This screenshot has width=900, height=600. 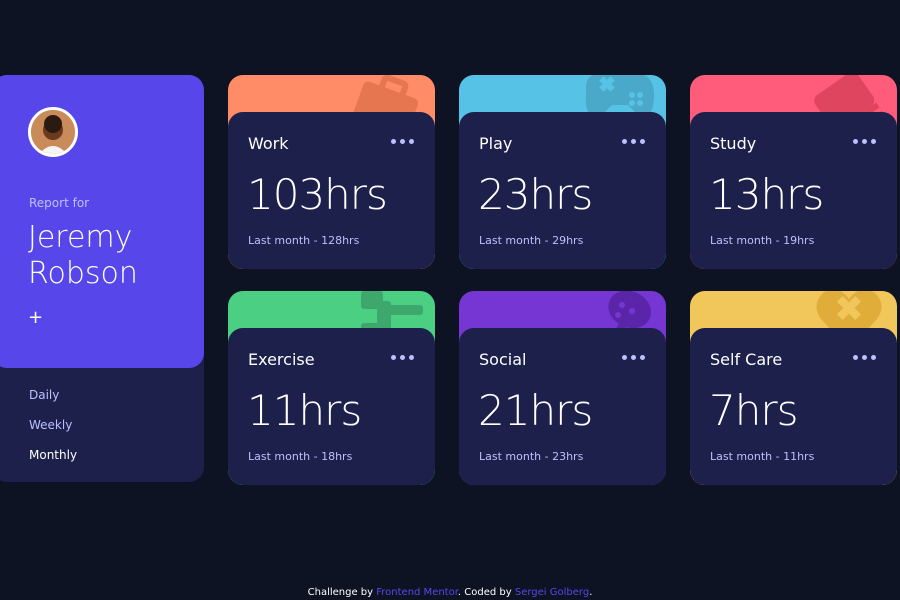 I want to click on card-body: Work 103hrs Last month - 128hrs, so click(x=331, y=190).